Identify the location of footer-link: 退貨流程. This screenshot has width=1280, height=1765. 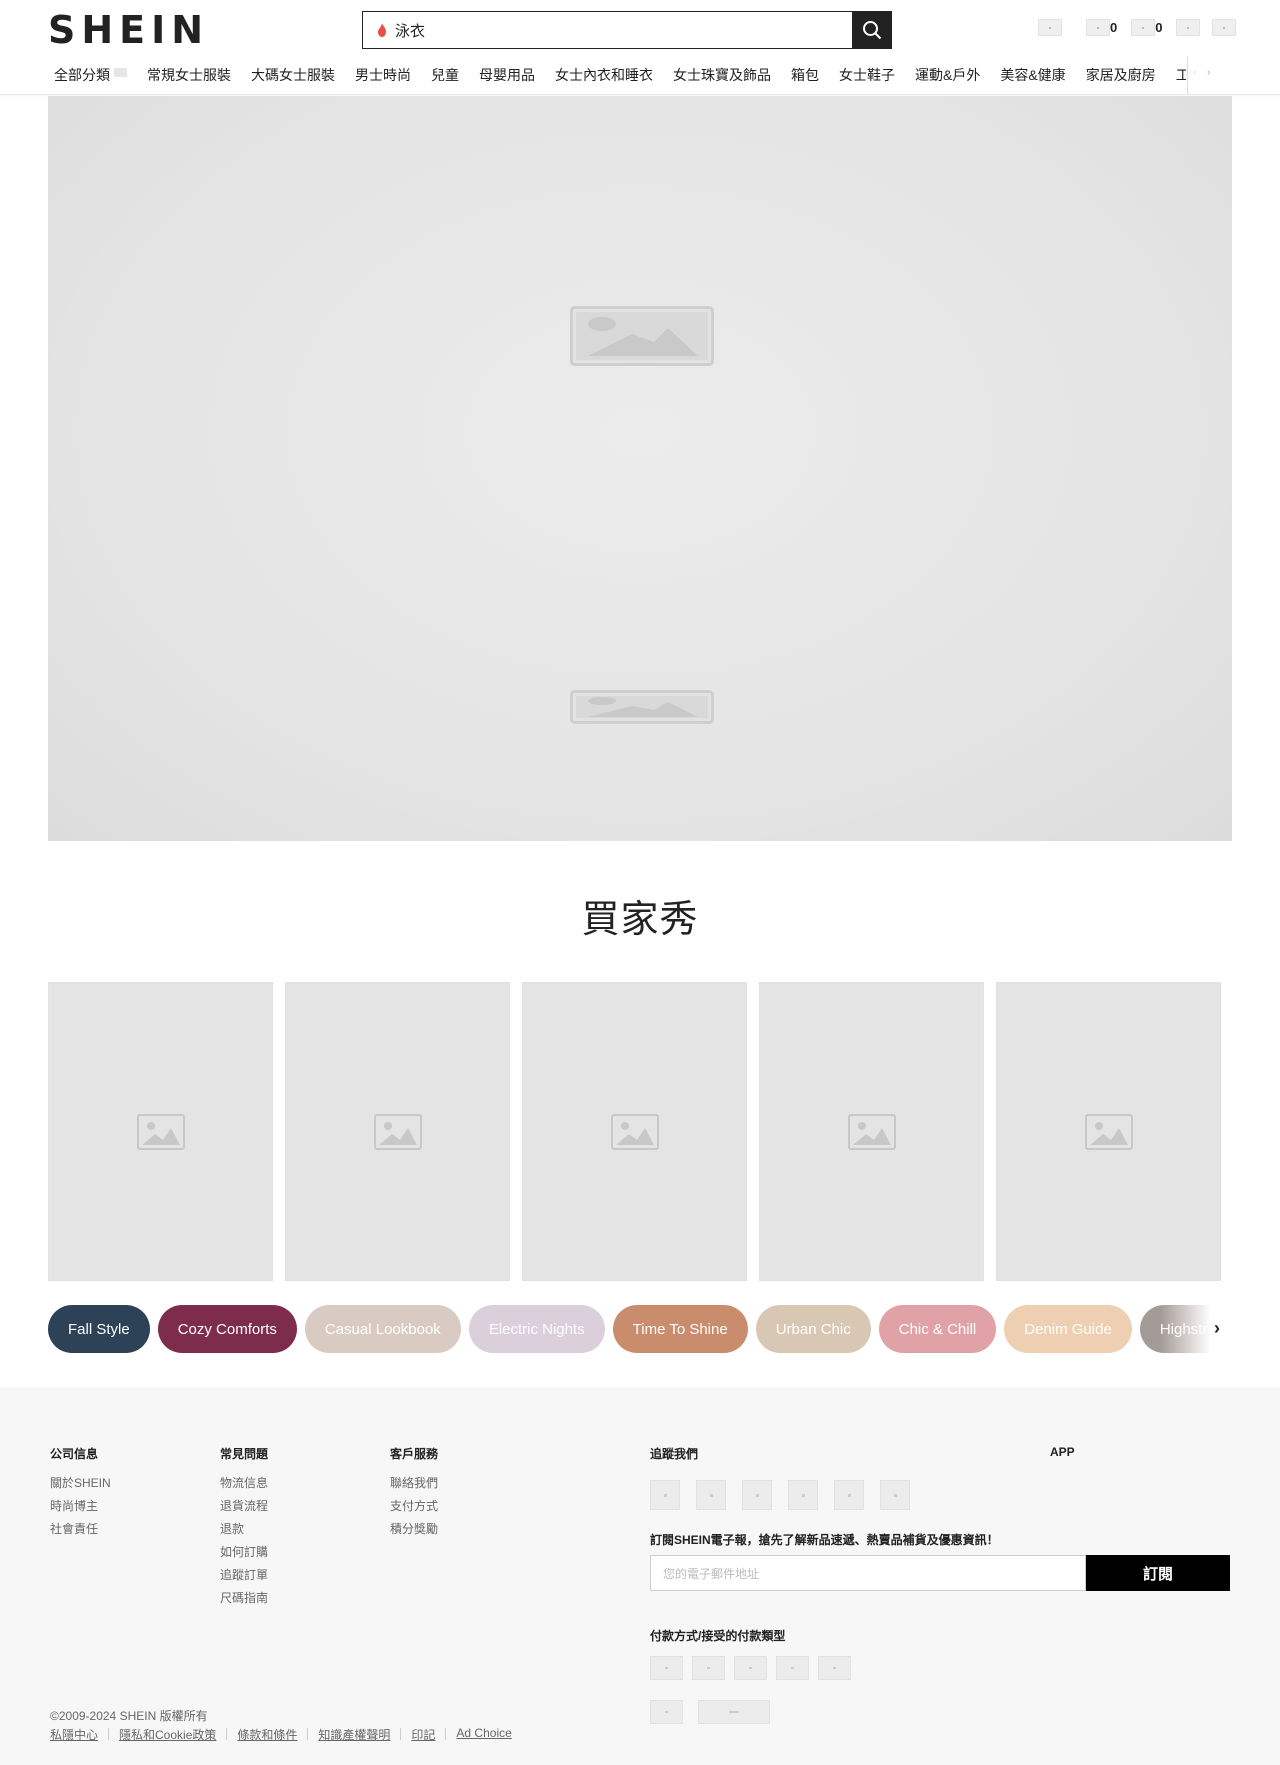
(244, 1506).